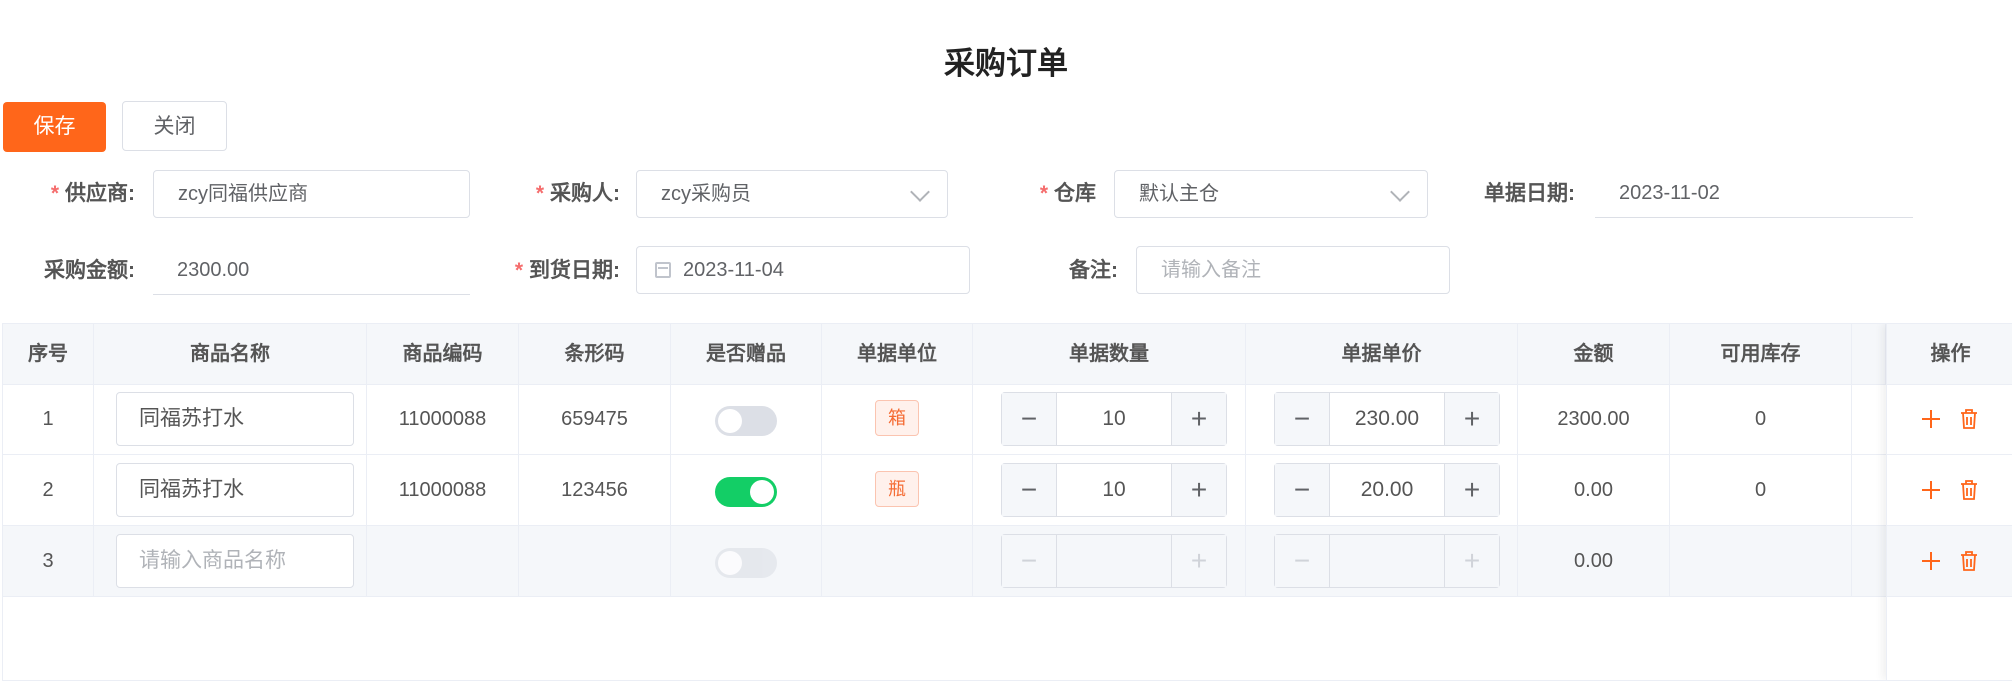 Image resolution: width=2012 pixels, height=681 pixels. I want to click on price-stepper: − 230.00 +, so click(1387, 419).